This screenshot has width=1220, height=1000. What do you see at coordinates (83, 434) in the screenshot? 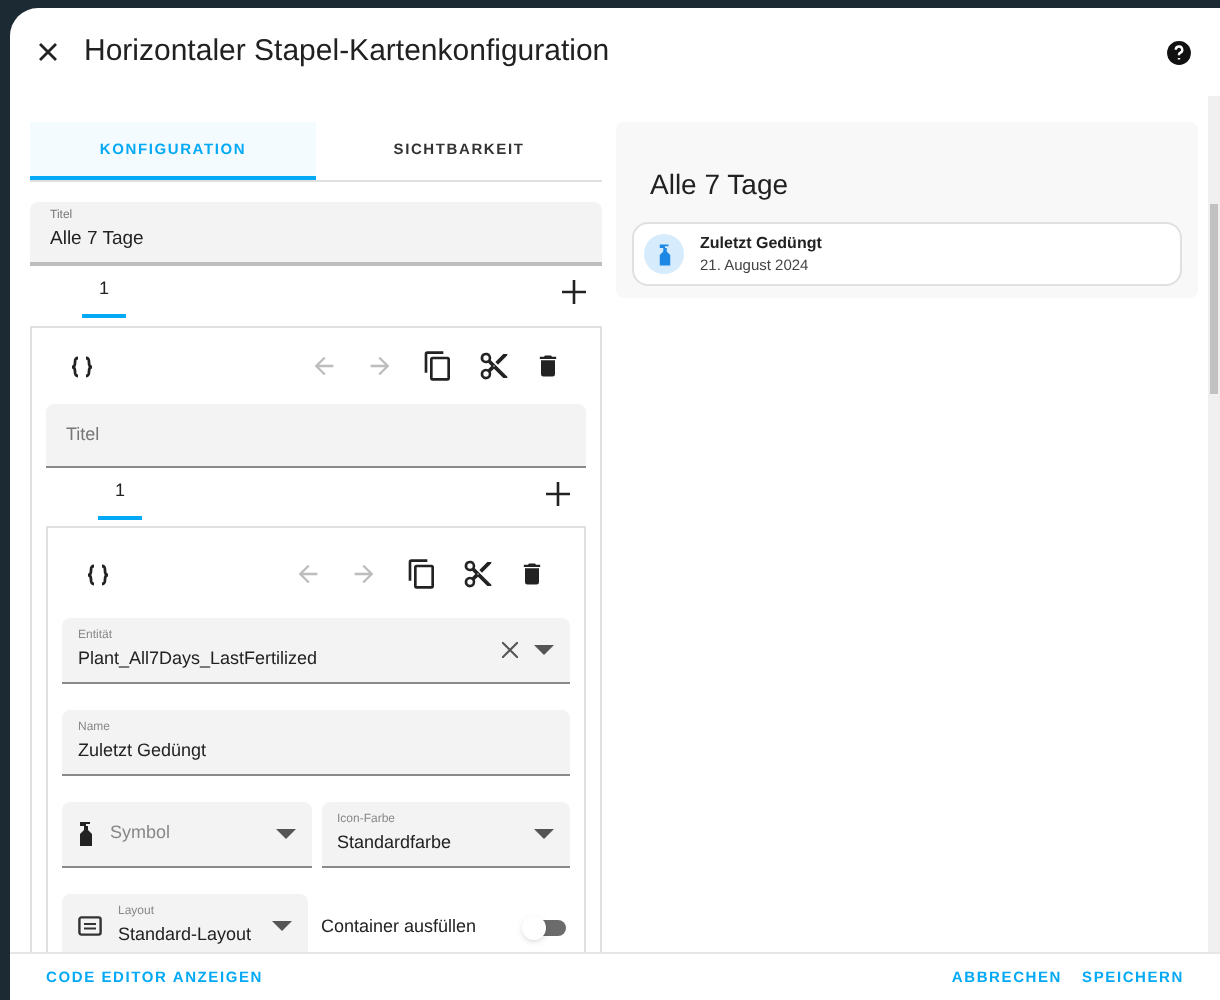
I see `field-placeholder: Titel` at bounding box center [83, 434].